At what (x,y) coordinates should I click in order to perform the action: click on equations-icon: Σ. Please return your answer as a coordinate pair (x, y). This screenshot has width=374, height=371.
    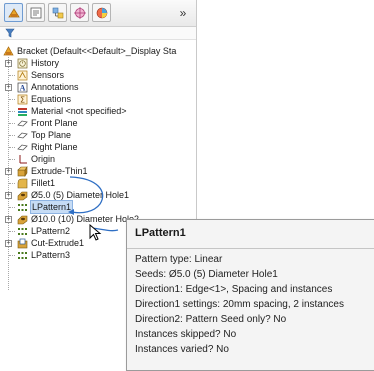
    Looking at the image, I should click on (22, 99).